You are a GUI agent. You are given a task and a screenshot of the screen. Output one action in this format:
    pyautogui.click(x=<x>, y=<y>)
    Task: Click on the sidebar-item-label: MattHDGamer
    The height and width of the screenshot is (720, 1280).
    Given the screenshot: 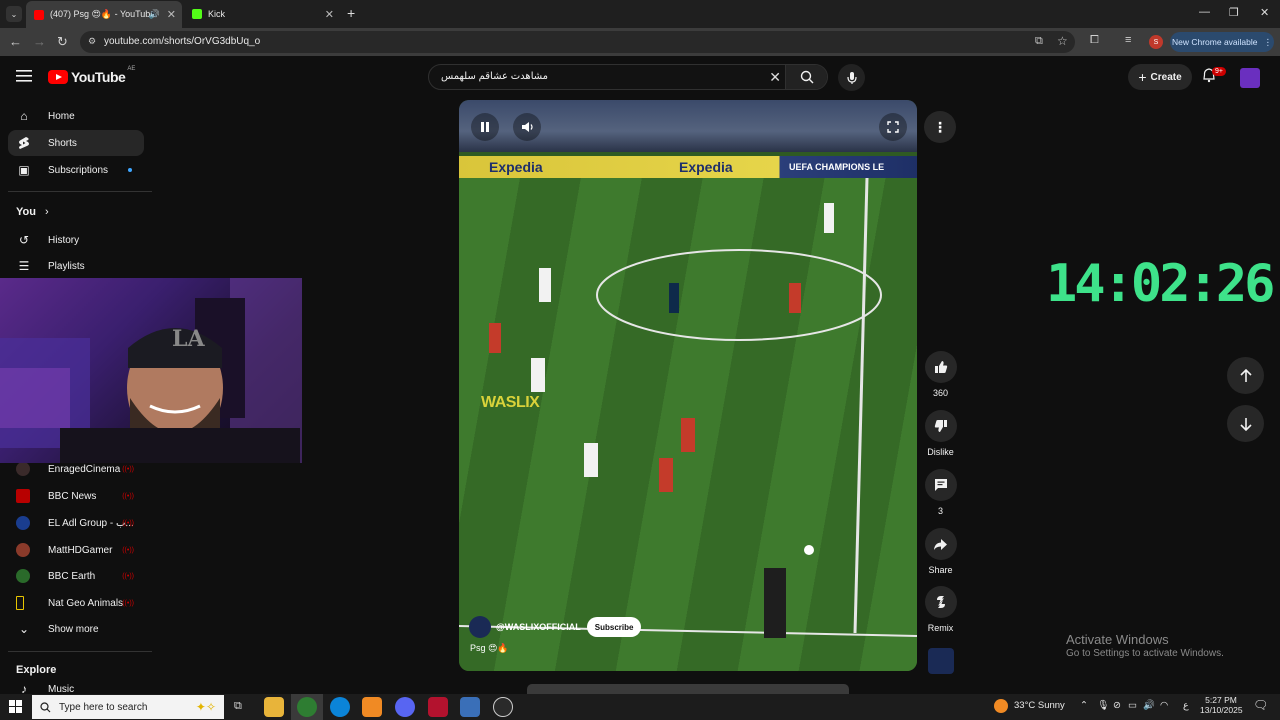 What is the action you would take?
    pyautogui.click(x=80, y=550)
    